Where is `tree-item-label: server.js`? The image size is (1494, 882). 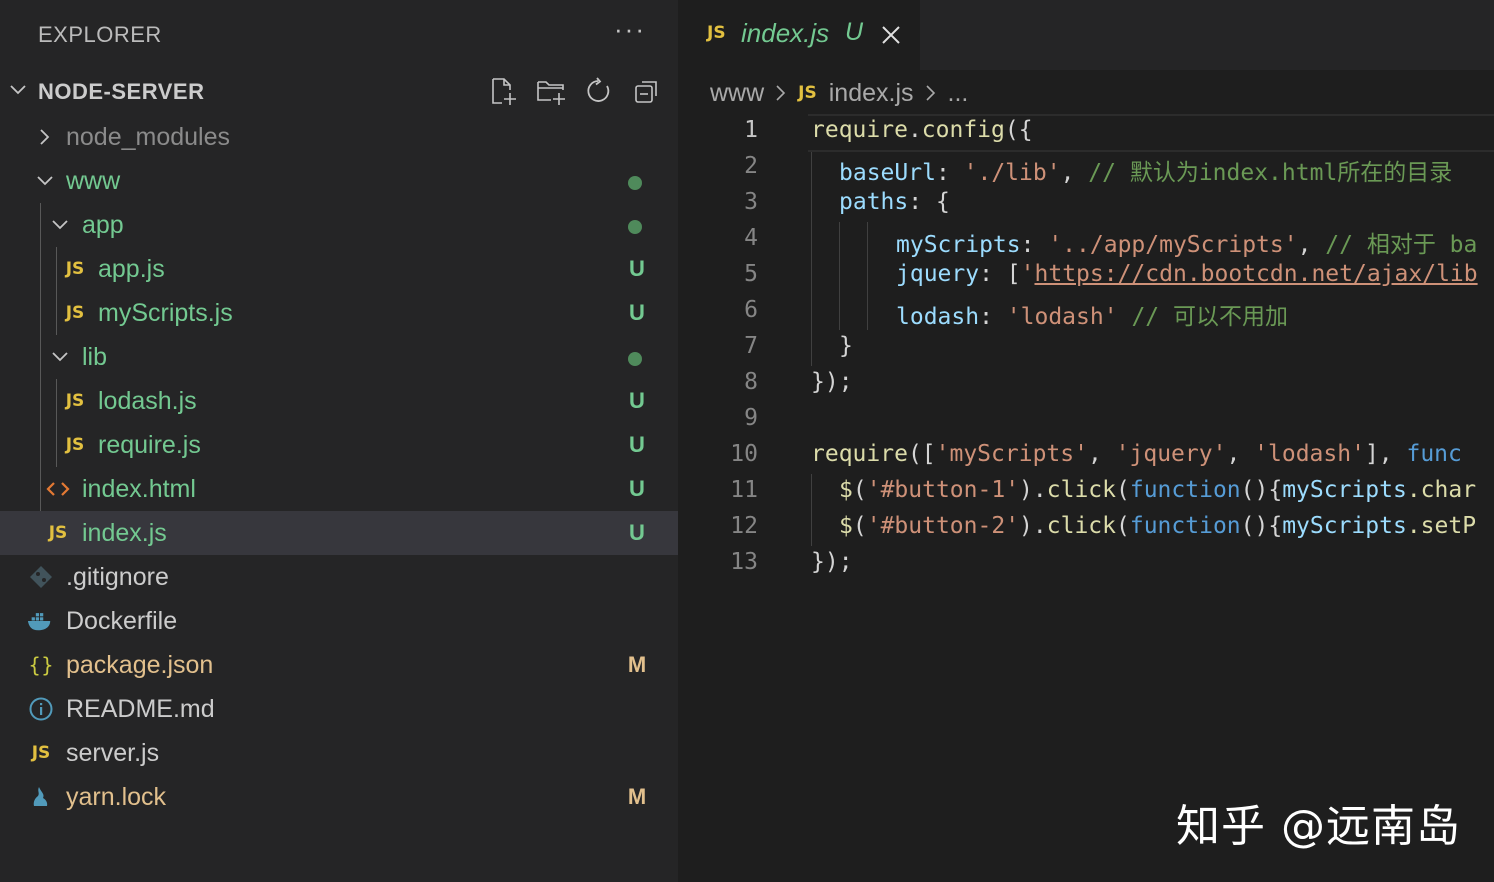 tree-item-label: server.js is located at coordinates (113, 753).